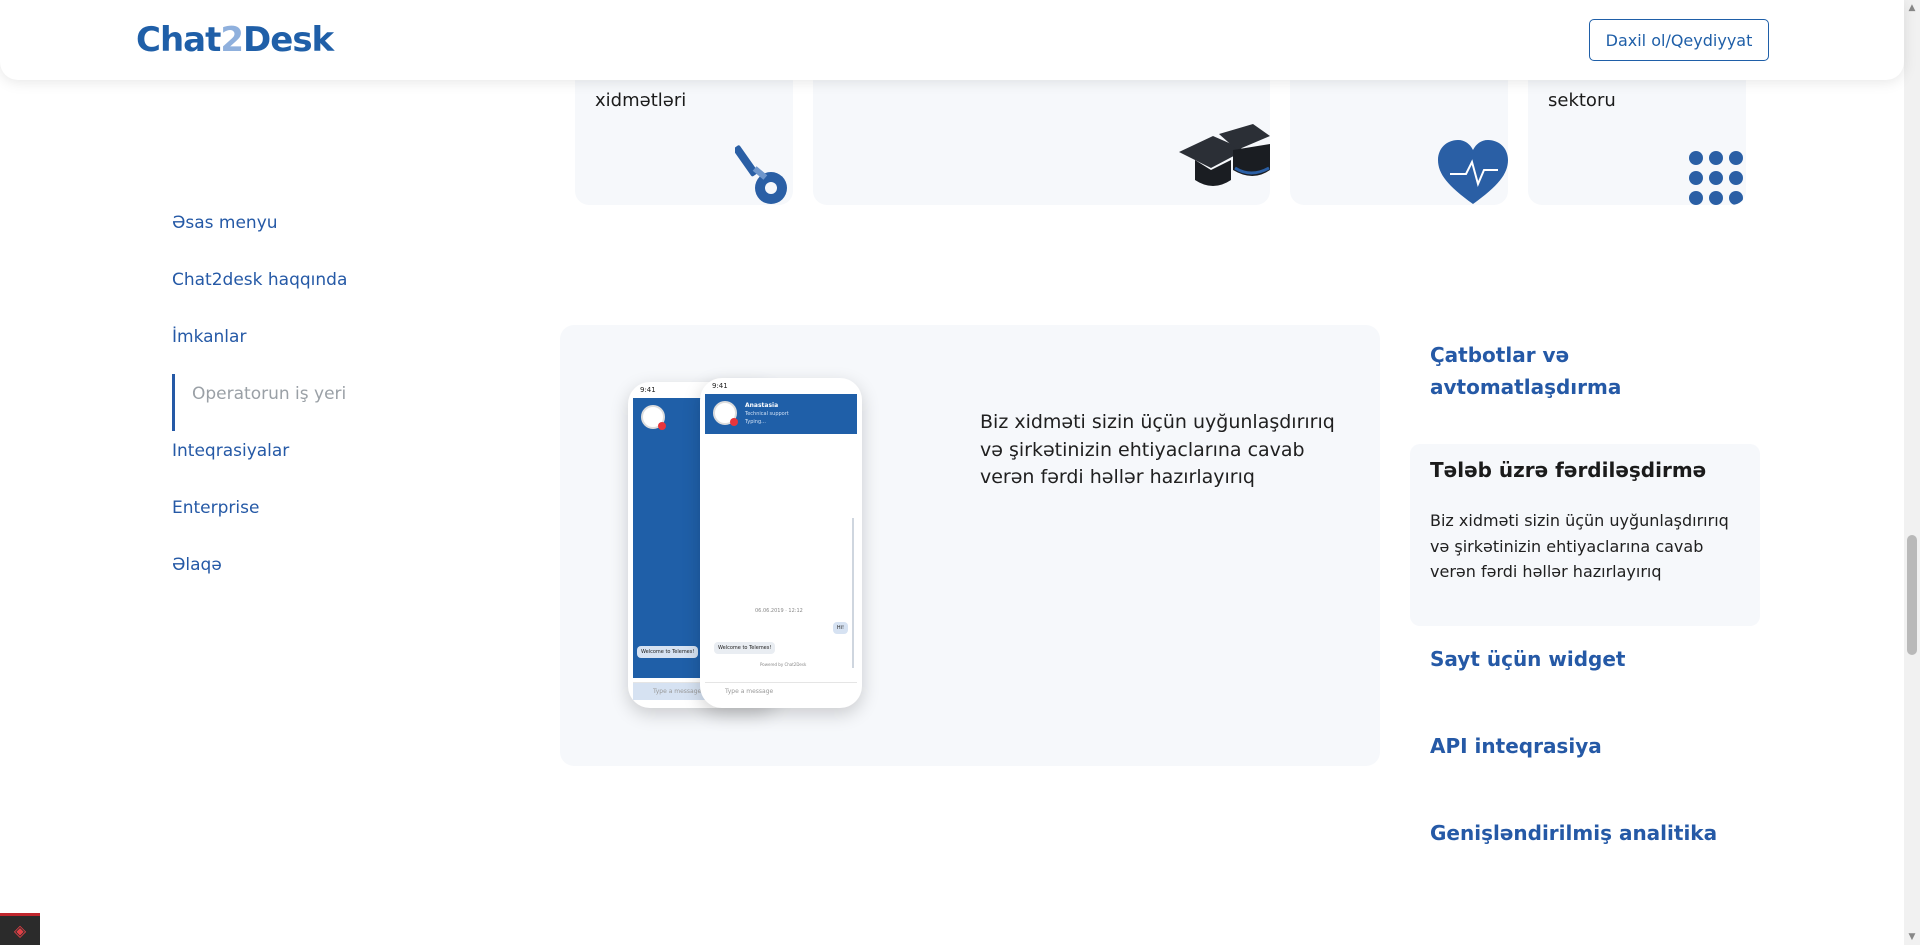  I want to click on message-input: Type a message, so click(781, 691).